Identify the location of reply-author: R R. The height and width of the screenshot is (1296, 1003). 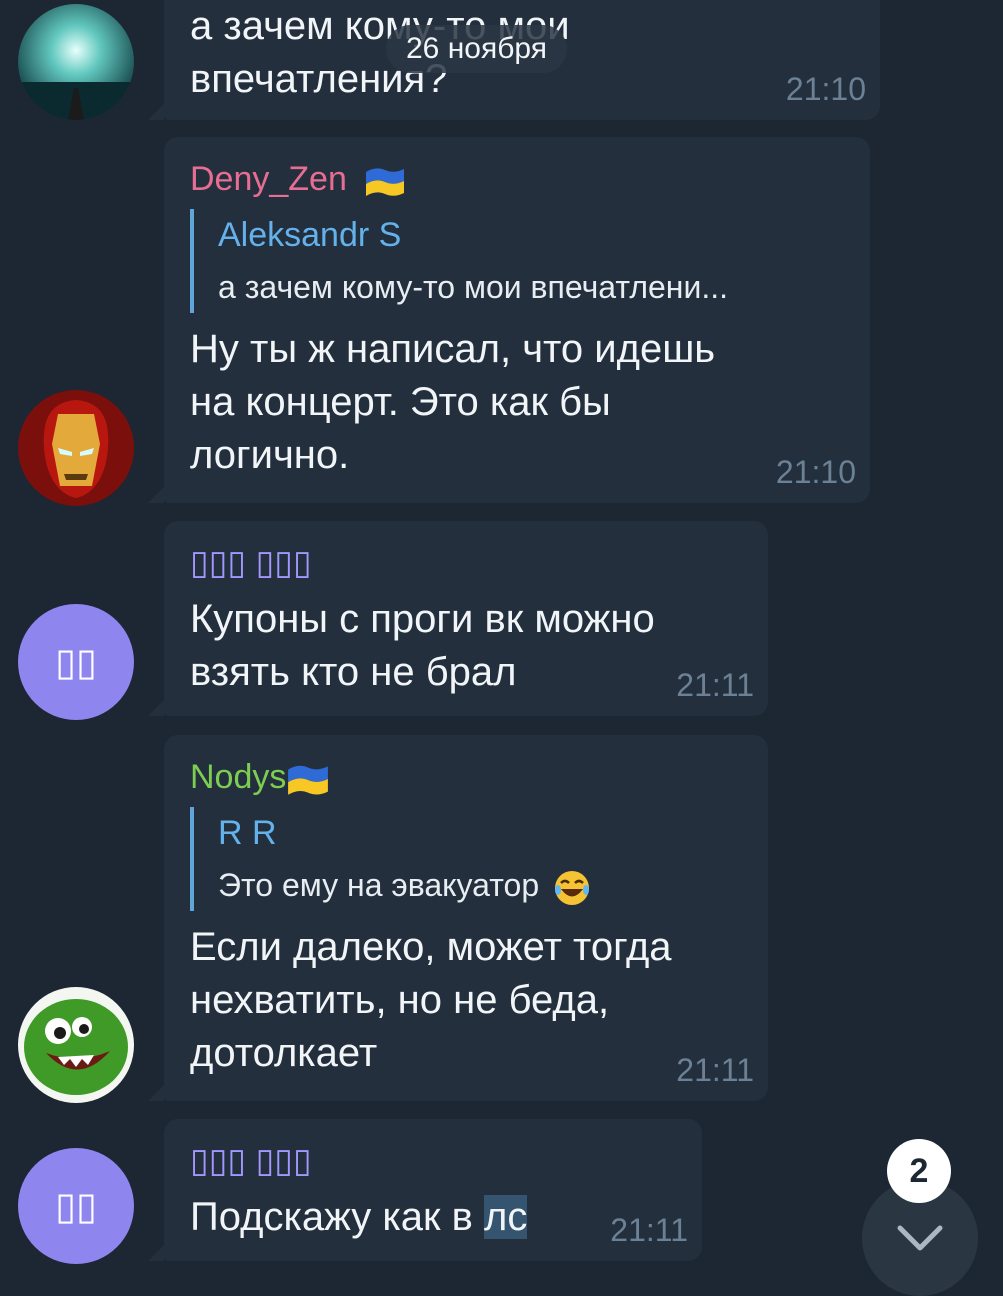
(247, 833).